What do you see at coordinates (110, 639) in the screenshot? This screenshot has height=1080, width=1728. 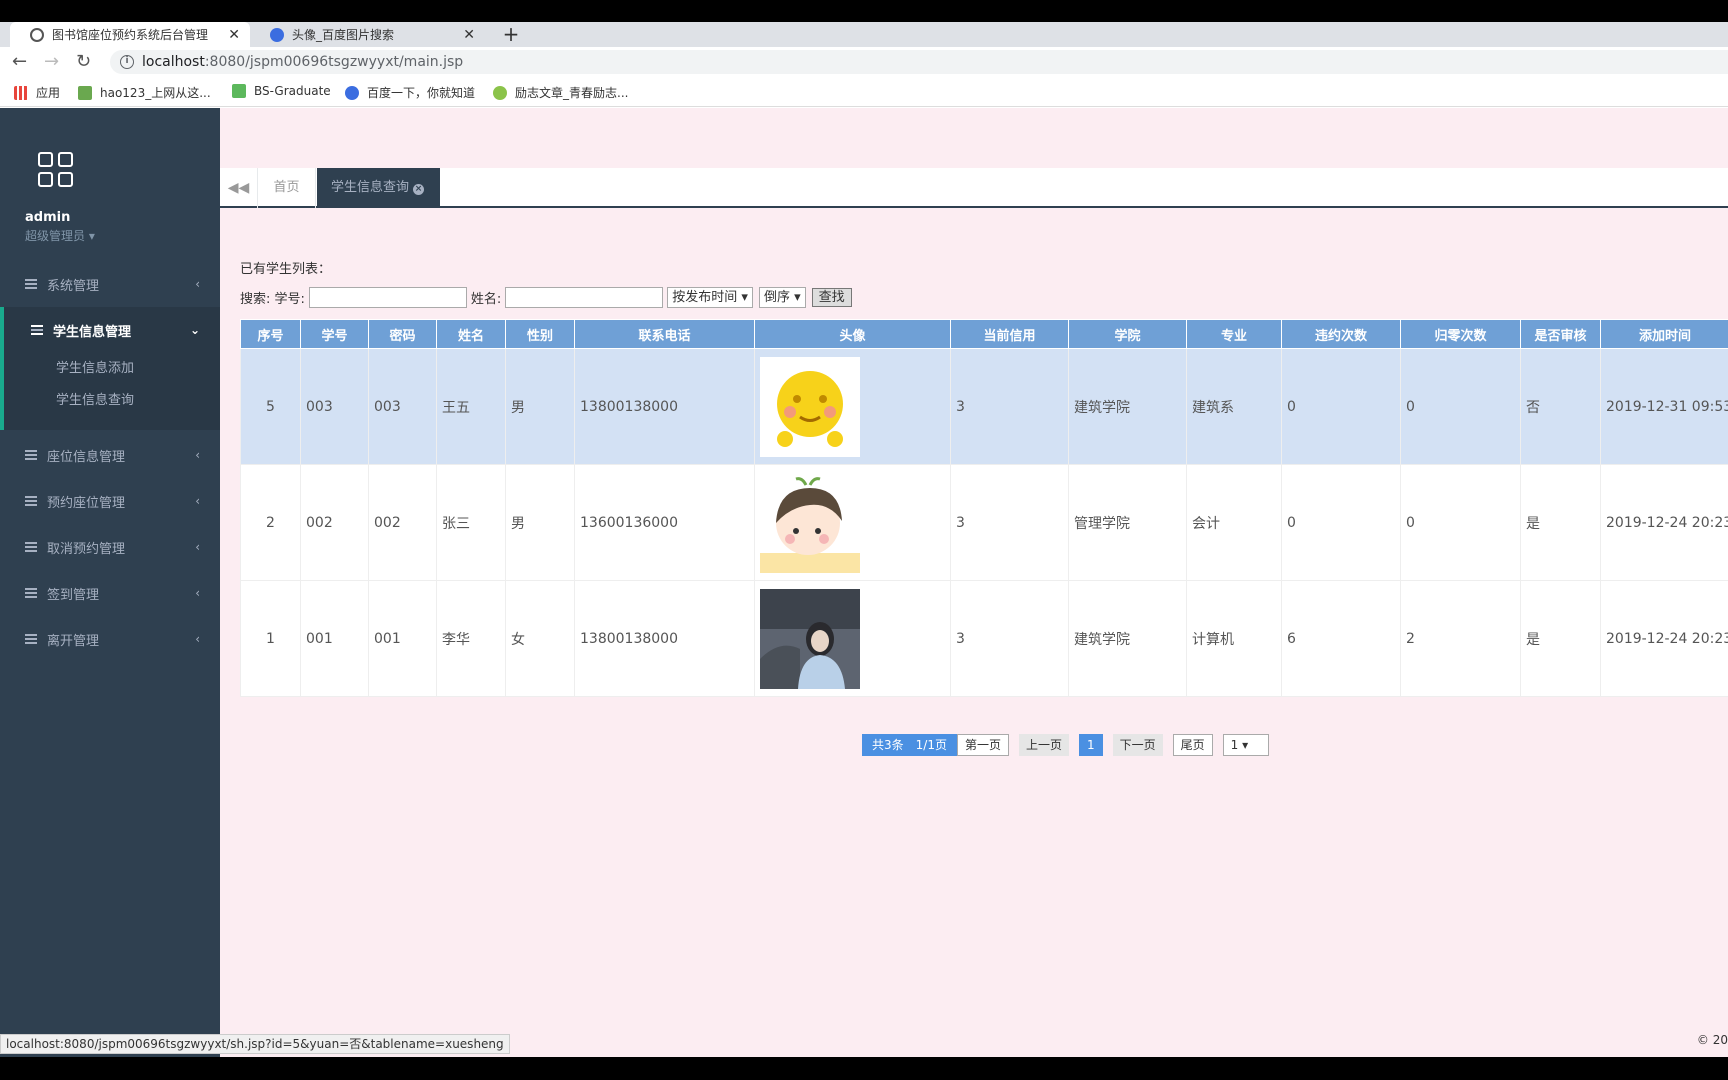 I see `menu-leave: 离开管理 ‹` at bounding box center [110, 639].